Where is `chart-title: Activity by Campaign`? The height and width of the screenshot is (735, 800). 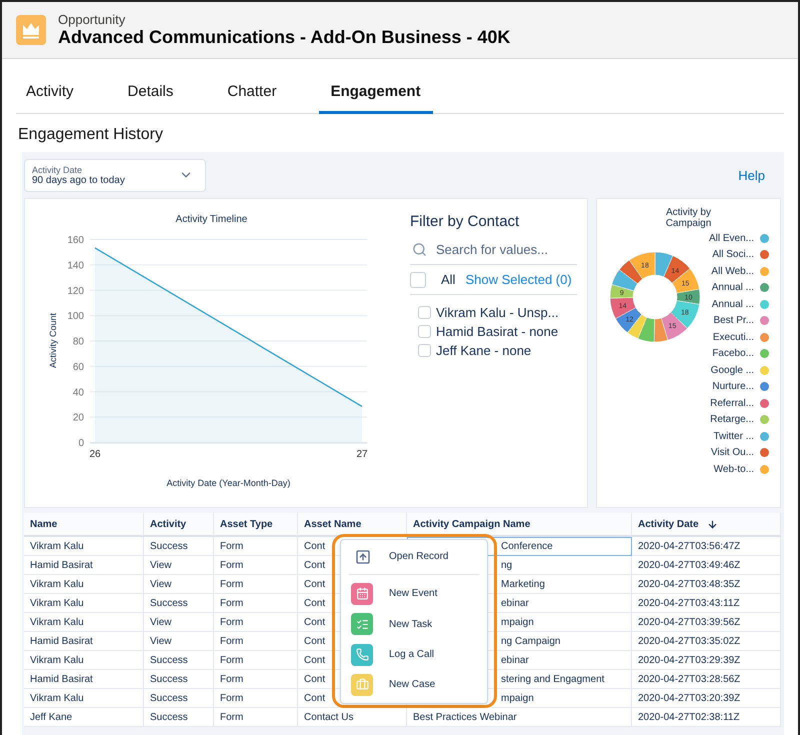 chart-title: Activity by Campaign is located at coordinates (688, 218).